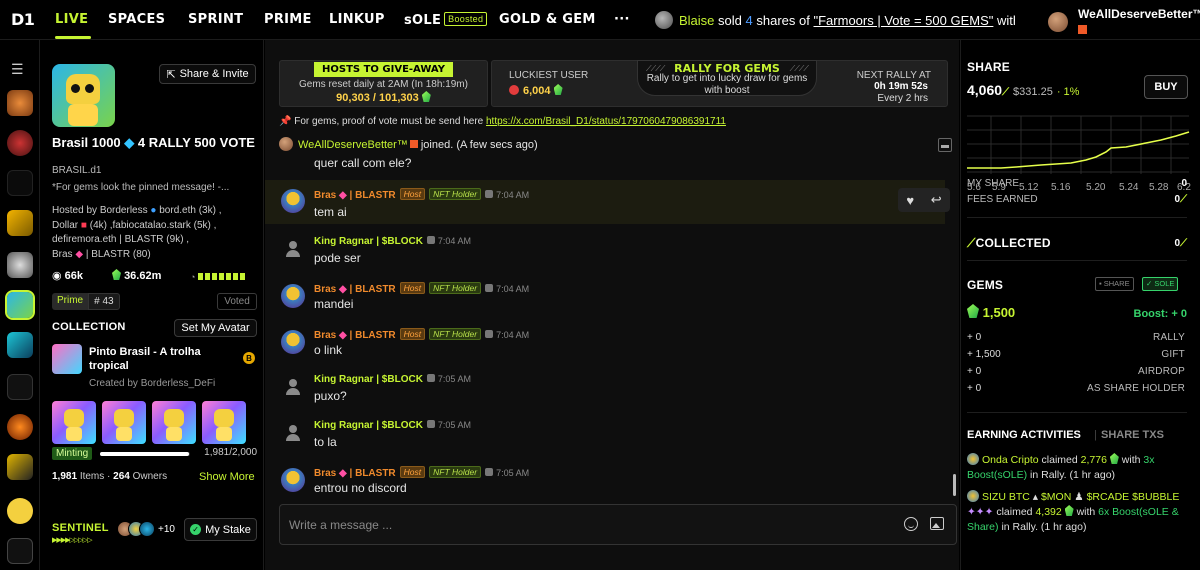 This screenshot has width=1200, height=570. What do you see at coordinates (372, 195) in the screenshot?
I see `author-suffix: | BLASTR` at bounding box center [372, 195].